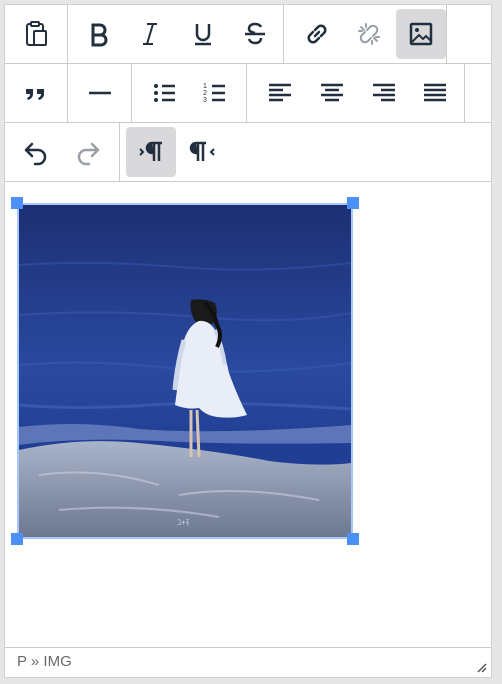 Image resolution: width=502 pixels, height=684 pixels. Describe the element at coordinates (44, 661) in the screenshot. I see `element-path: P » IMG` at that location.